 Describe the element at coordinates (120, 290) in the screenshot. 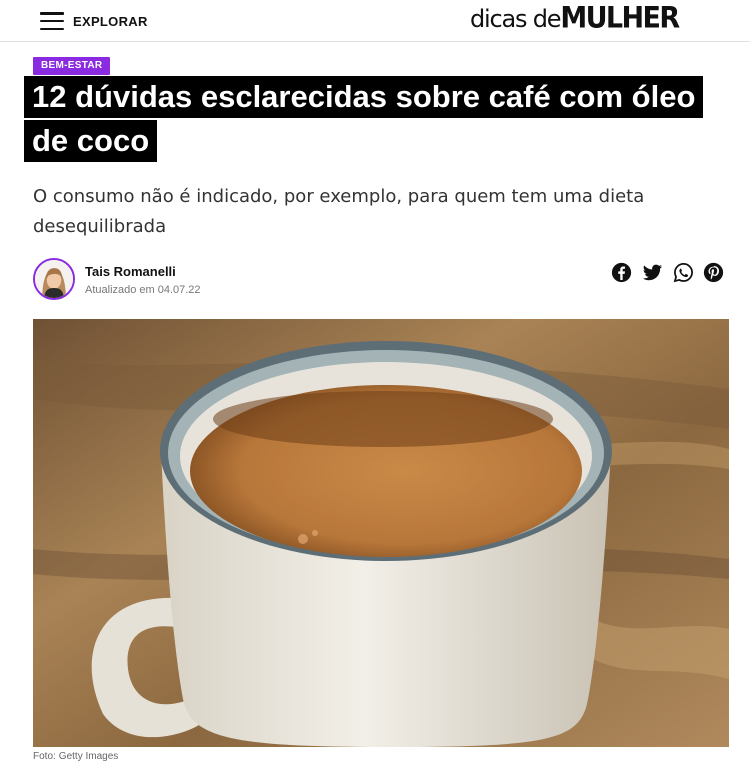

I see `updated-label: Atualizado em` at that location.